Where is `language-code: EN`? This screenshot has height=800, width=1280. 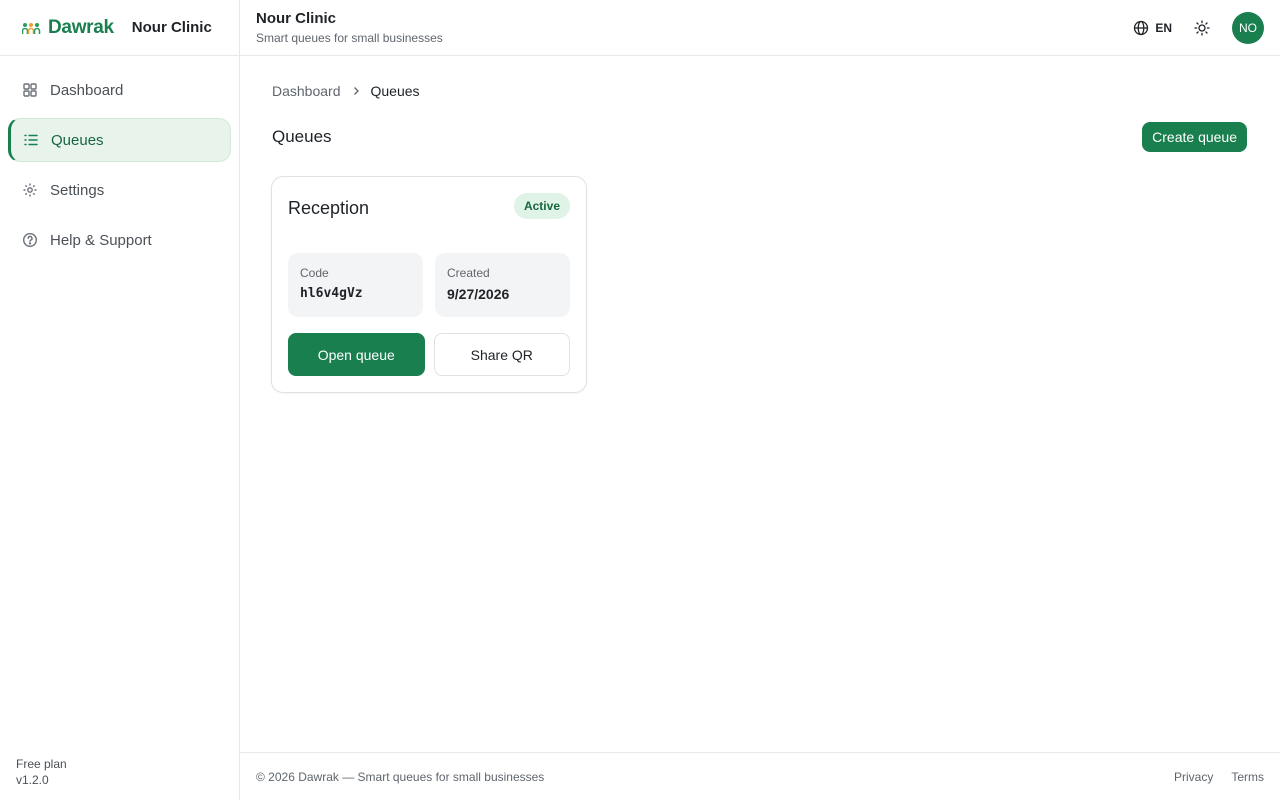 language-code: EN is located at coordinates (1163, 27).